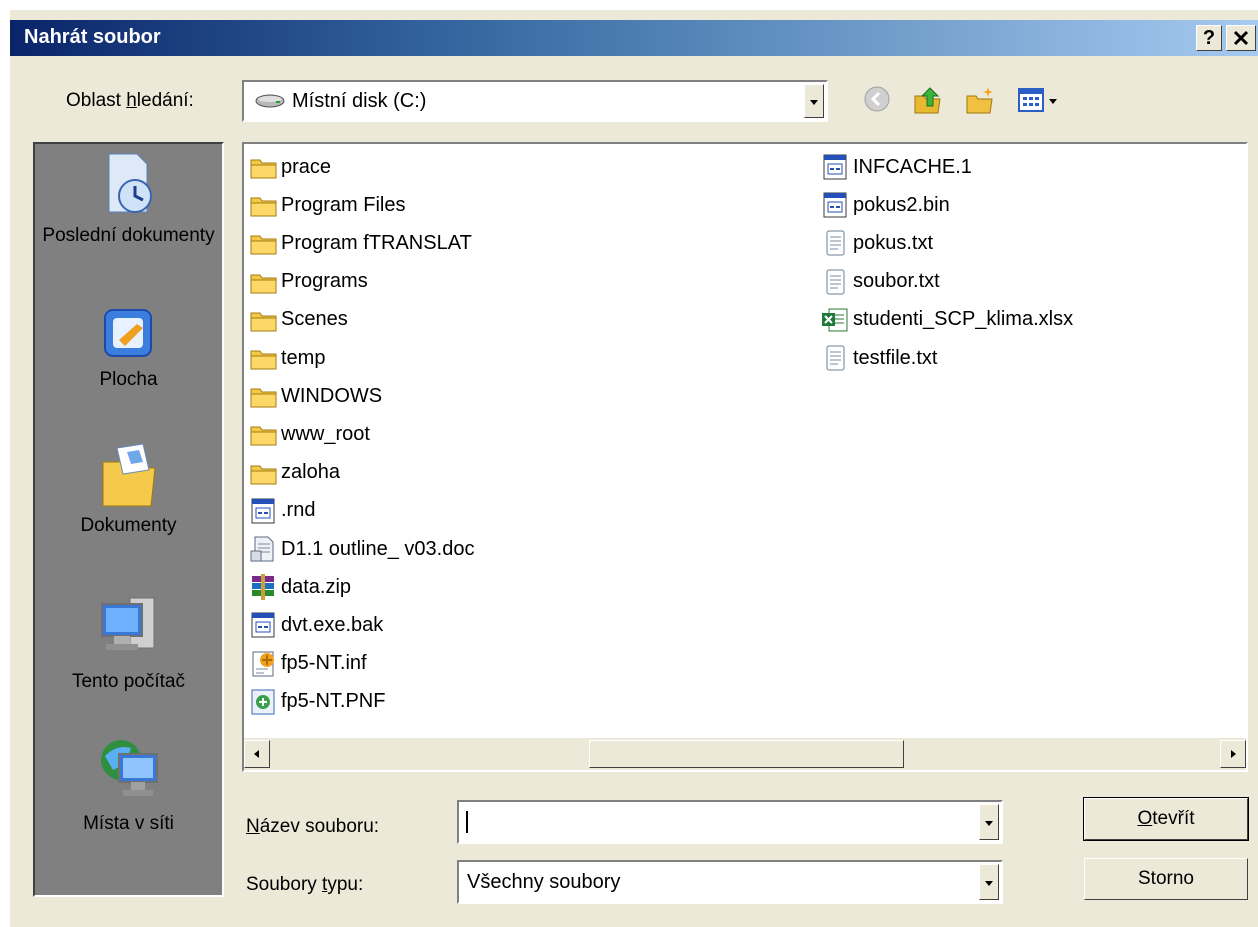 This screenshot has height=927, width=1258. Describe the element at coordinates (963, 319) in the screenshot. I see `file-name: studenti_SCP_klima.xlsx` at that location.